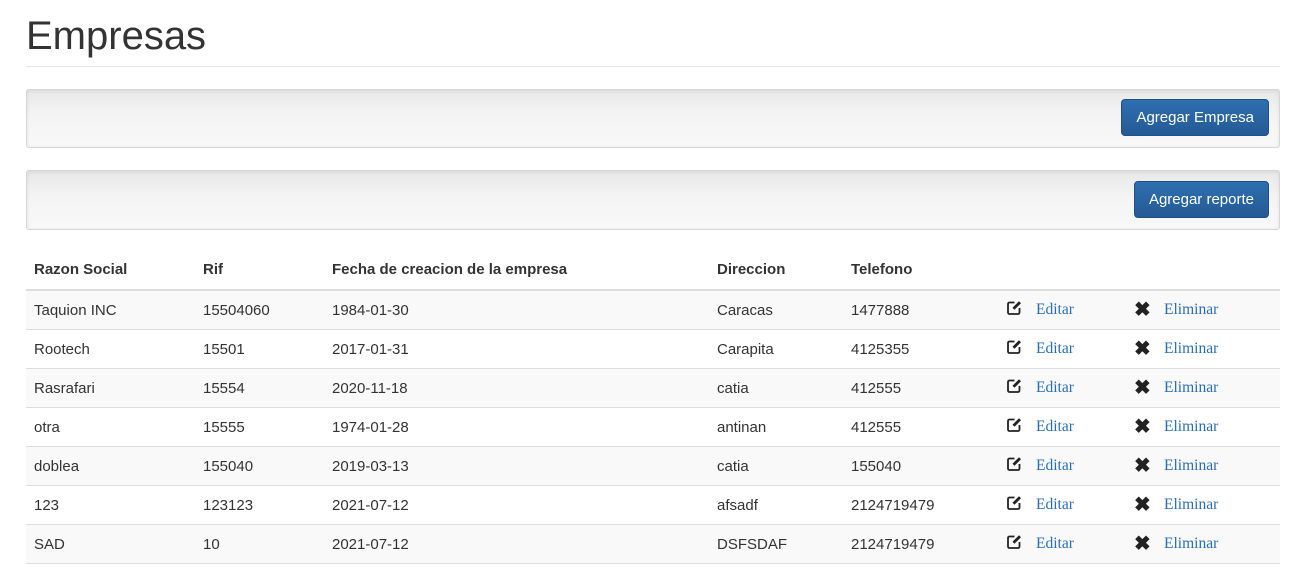  I want to click on header-rif: Rif, so click(259, 270).